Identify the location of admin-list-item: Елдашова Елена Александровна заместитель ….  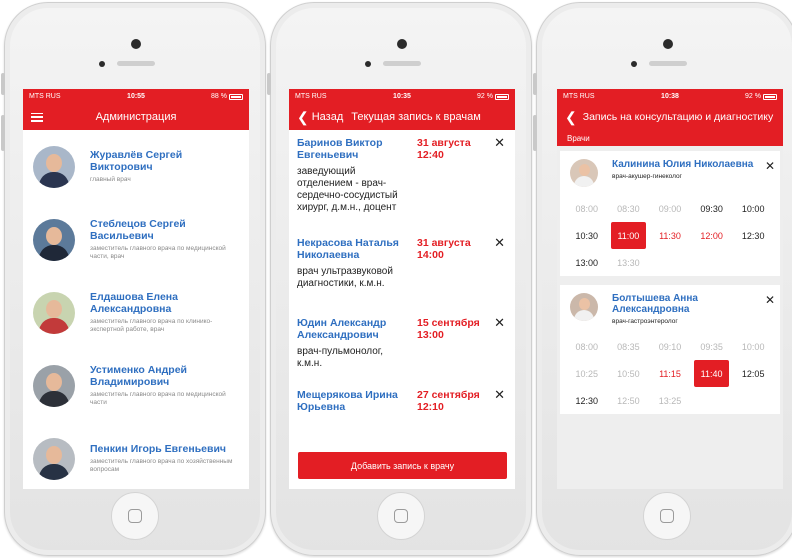
(136, 312).